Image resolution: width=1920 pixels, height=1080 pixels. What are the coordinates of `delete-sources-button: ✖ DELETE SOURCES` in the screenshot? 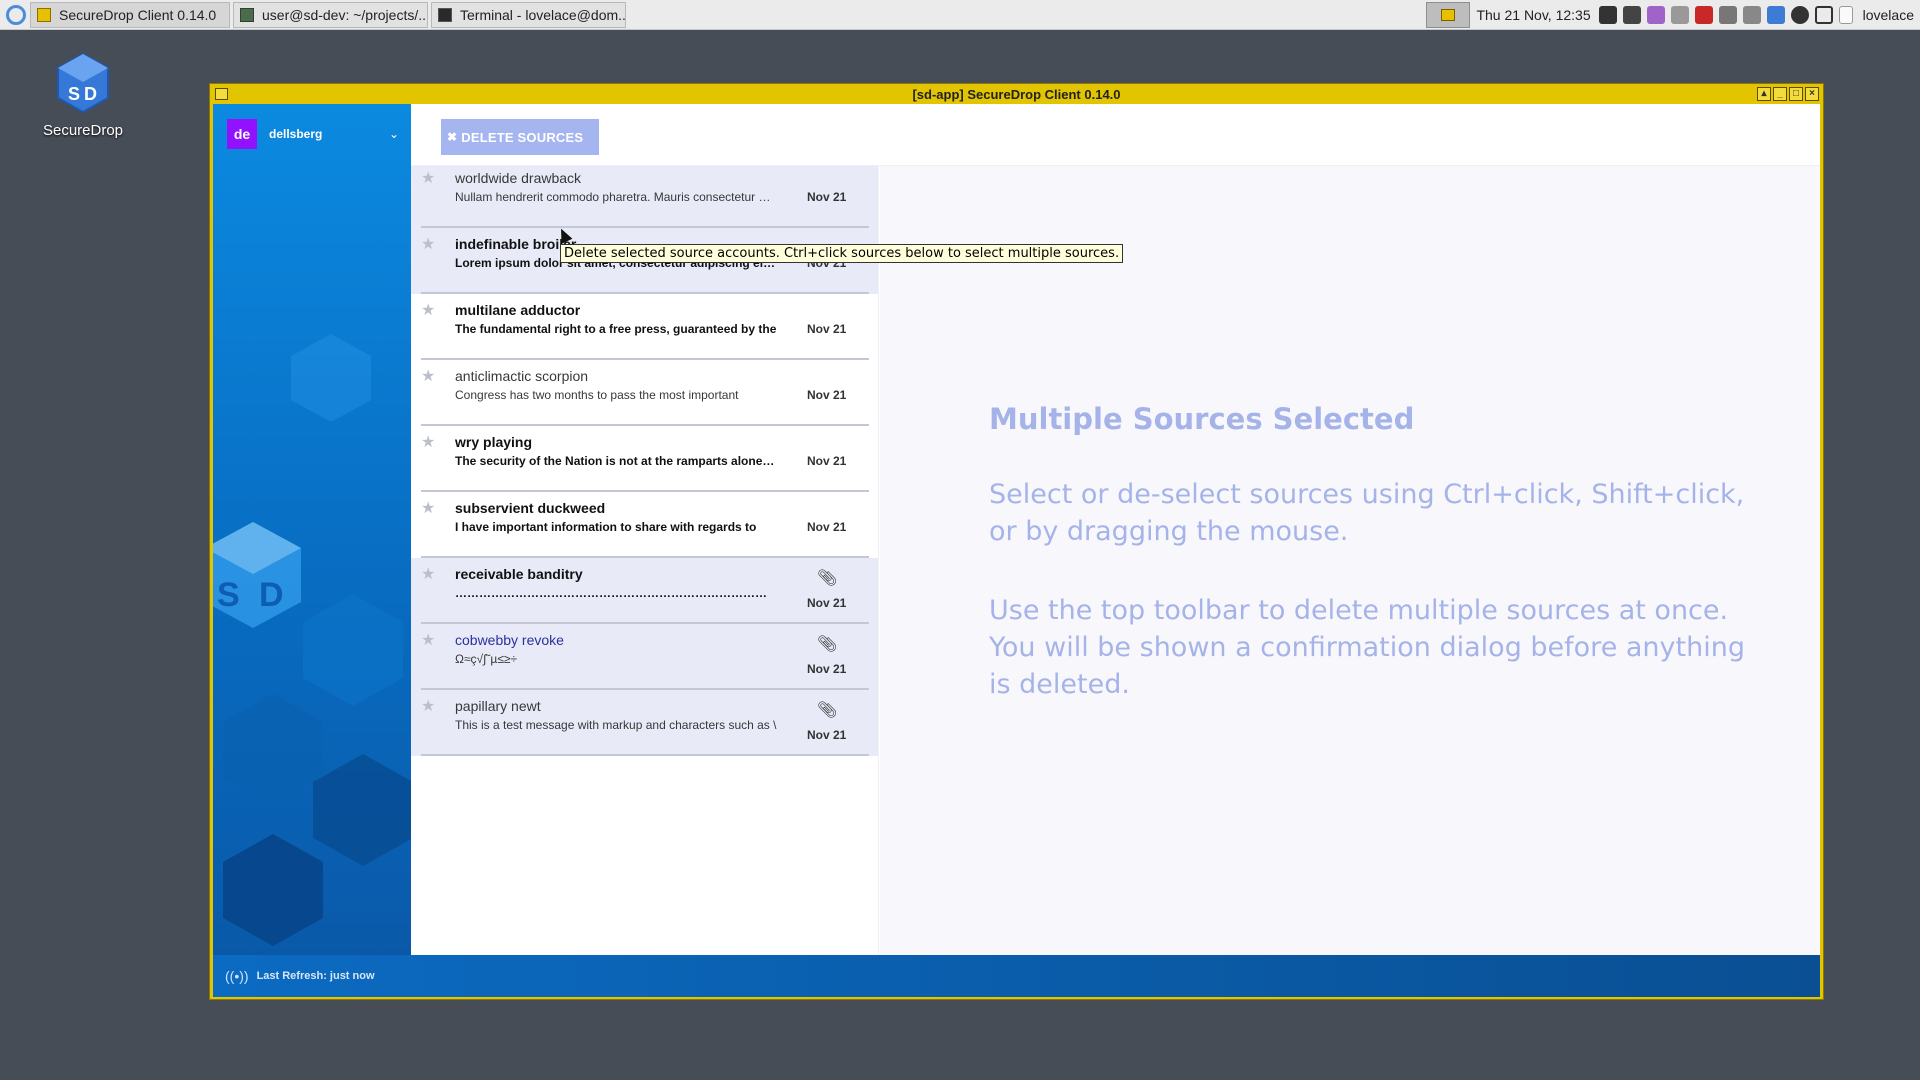 It's located at (520, 137).